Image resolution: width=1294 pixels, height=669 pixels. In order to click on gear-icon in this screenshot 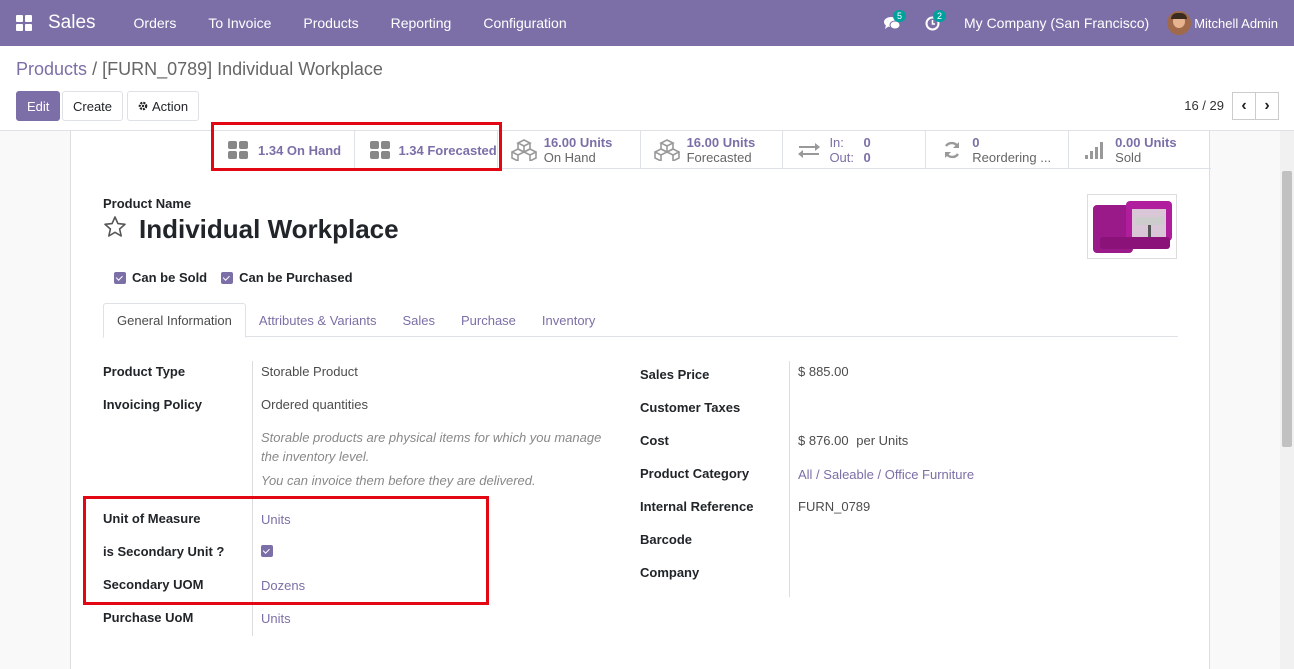, I will do `click(143, 106)`.